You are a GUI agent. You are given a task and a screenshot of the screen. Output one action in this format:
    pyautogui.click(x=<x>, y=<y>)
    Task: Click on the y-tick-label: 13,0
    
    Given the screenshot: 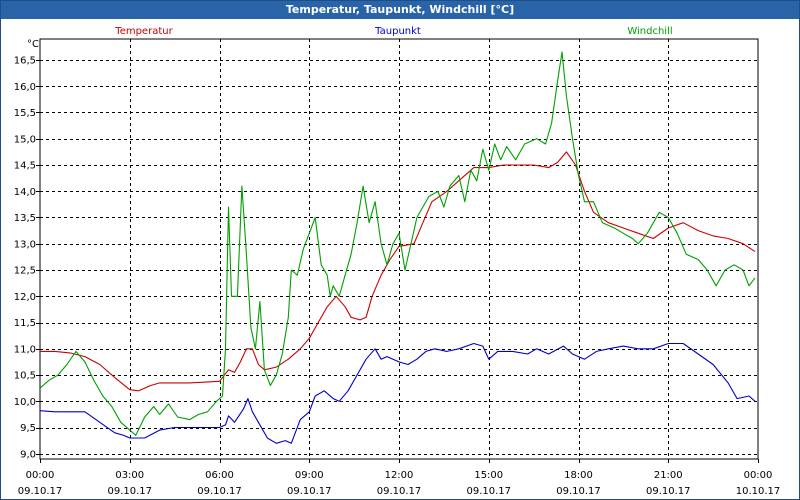 What is the action you would take?
    pyautogui.click(x=25, y=244)
    